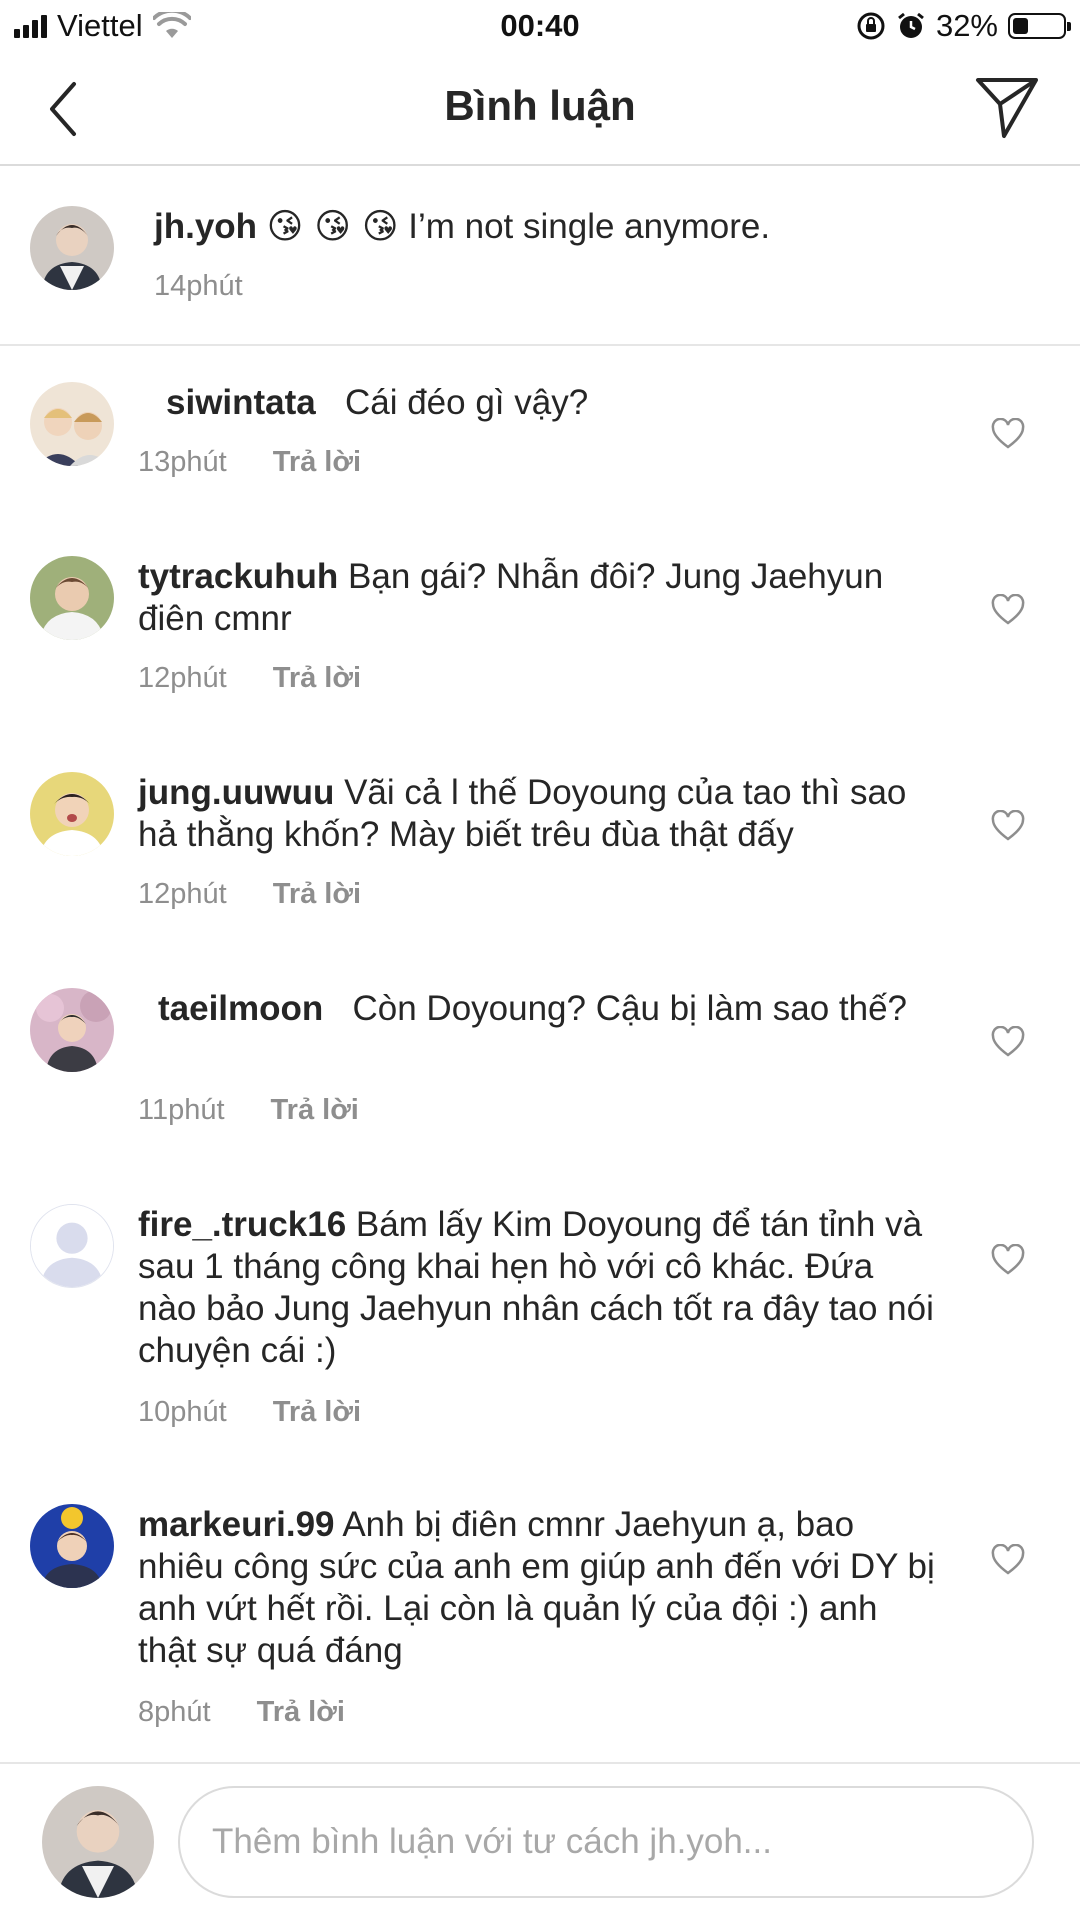 The width and height of the screenshot is (1080, 1920). Describe the element at coordinates (249, 1412) in the screenshot. I see `comment-meta: 10phút Trả lời` at that location.